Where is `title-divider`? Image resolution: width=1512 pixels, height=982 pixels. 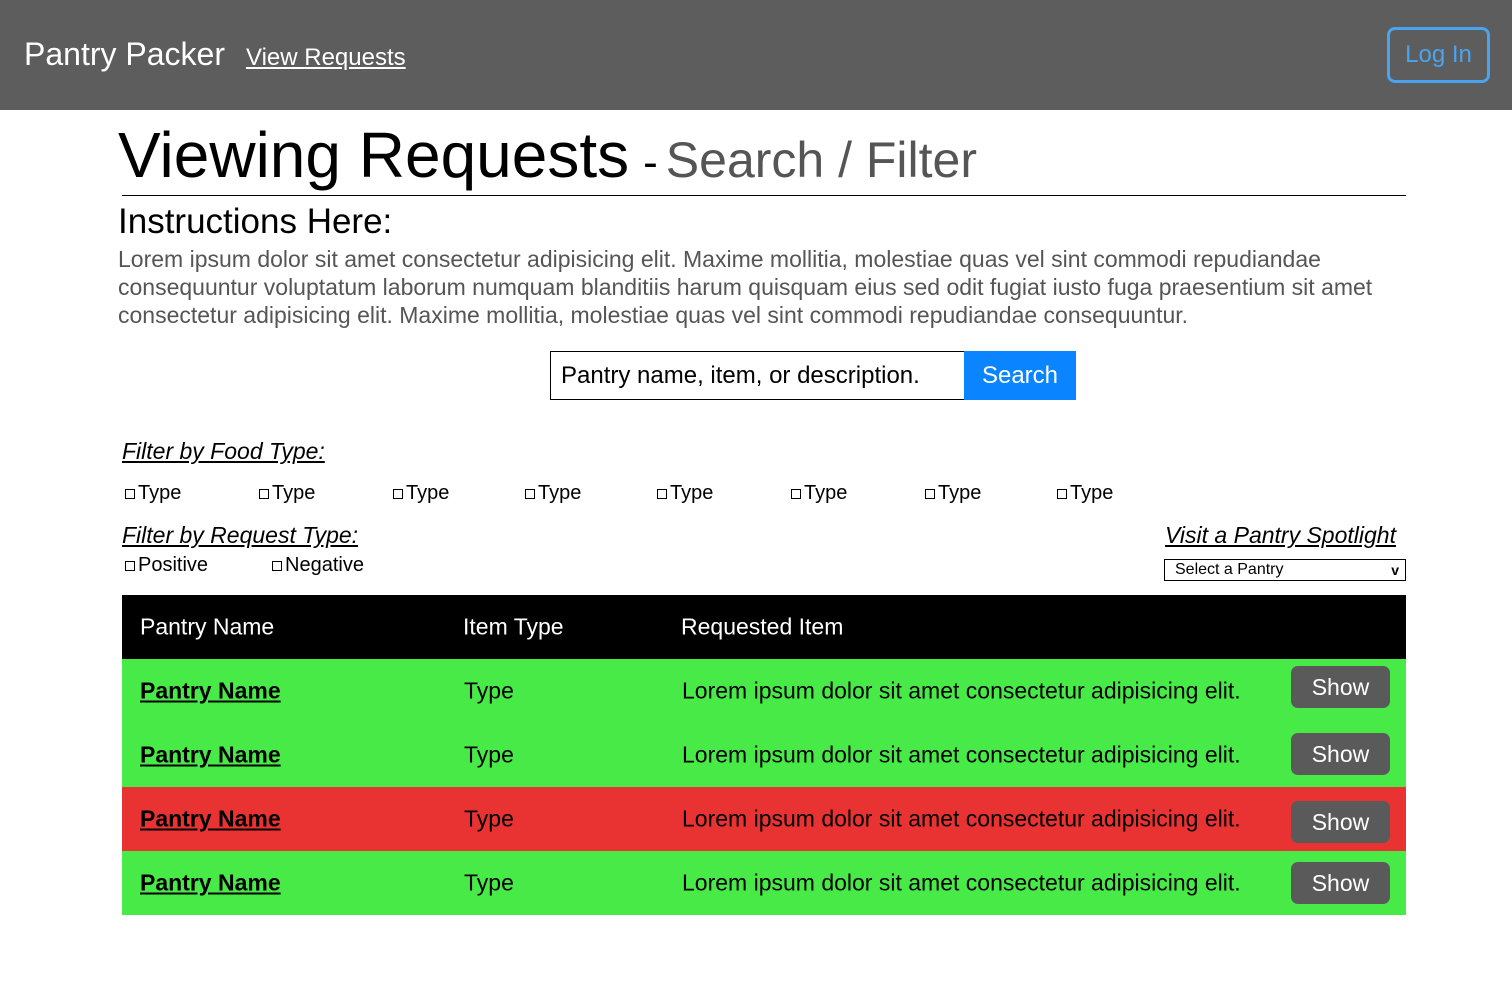 title-divider is located at coordinates (764, 195).